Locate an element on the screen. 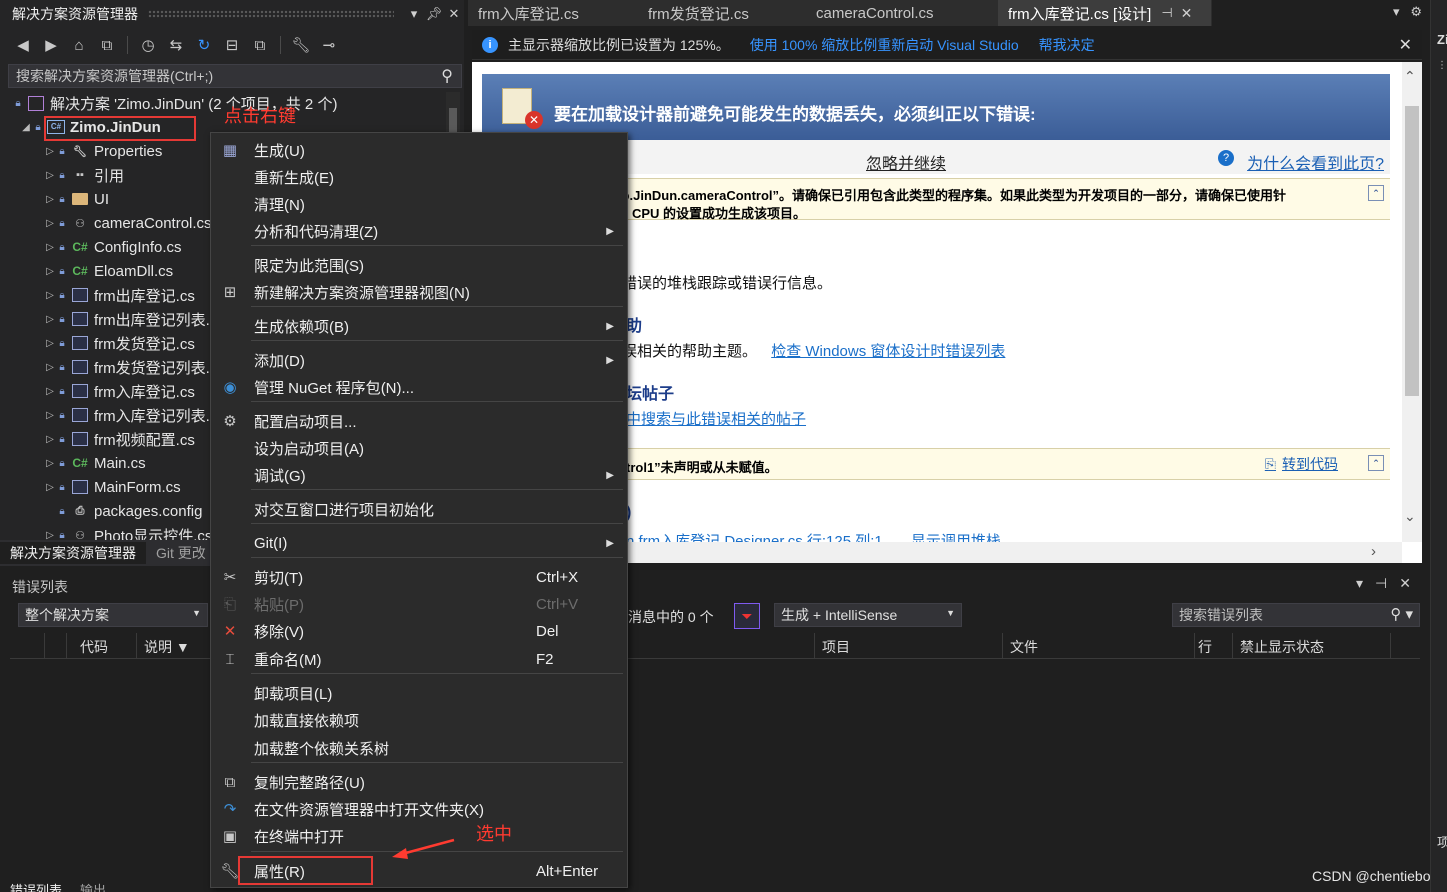  tab-solution-explorer: 解决方案资源管理器 is located at coordinates (73, 553).